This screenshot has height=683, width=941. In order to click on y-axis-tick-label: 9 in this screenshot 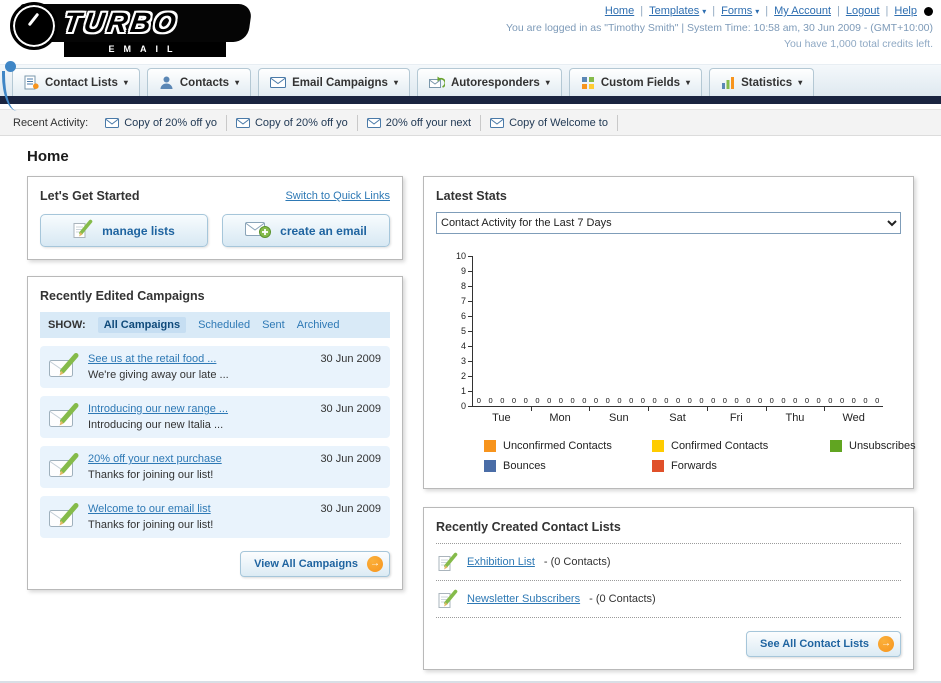, I will do `click(466, 271)`.